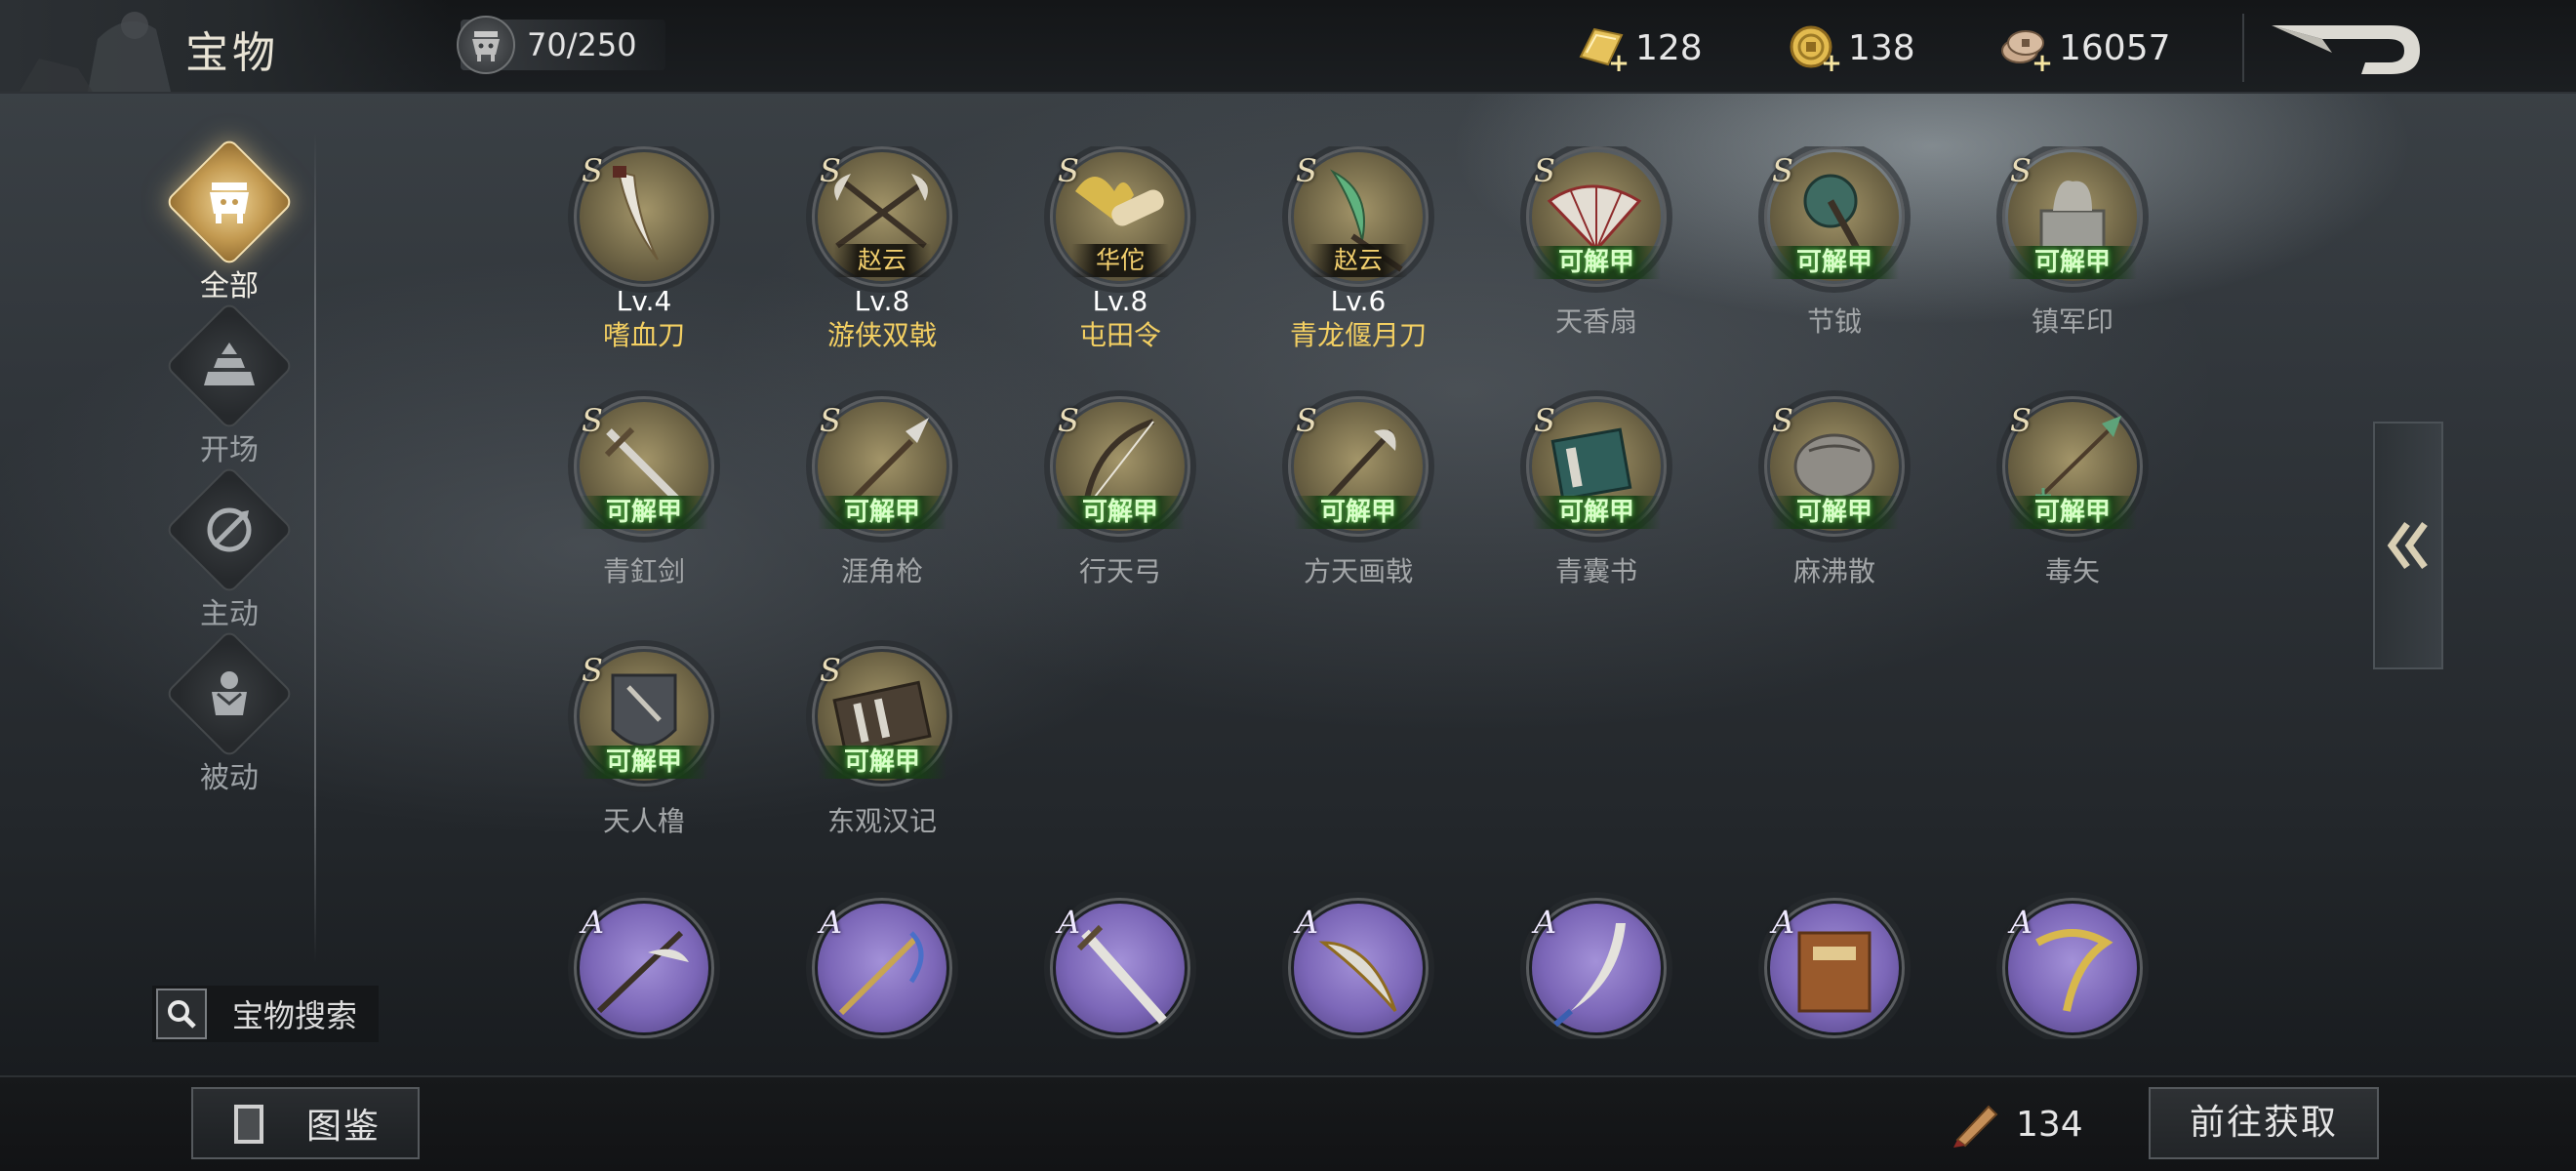 Image resolution: width=2576 pixels, height=1171 pixels. I want to click on gold-coin-value: 138, so click(1881, 47).